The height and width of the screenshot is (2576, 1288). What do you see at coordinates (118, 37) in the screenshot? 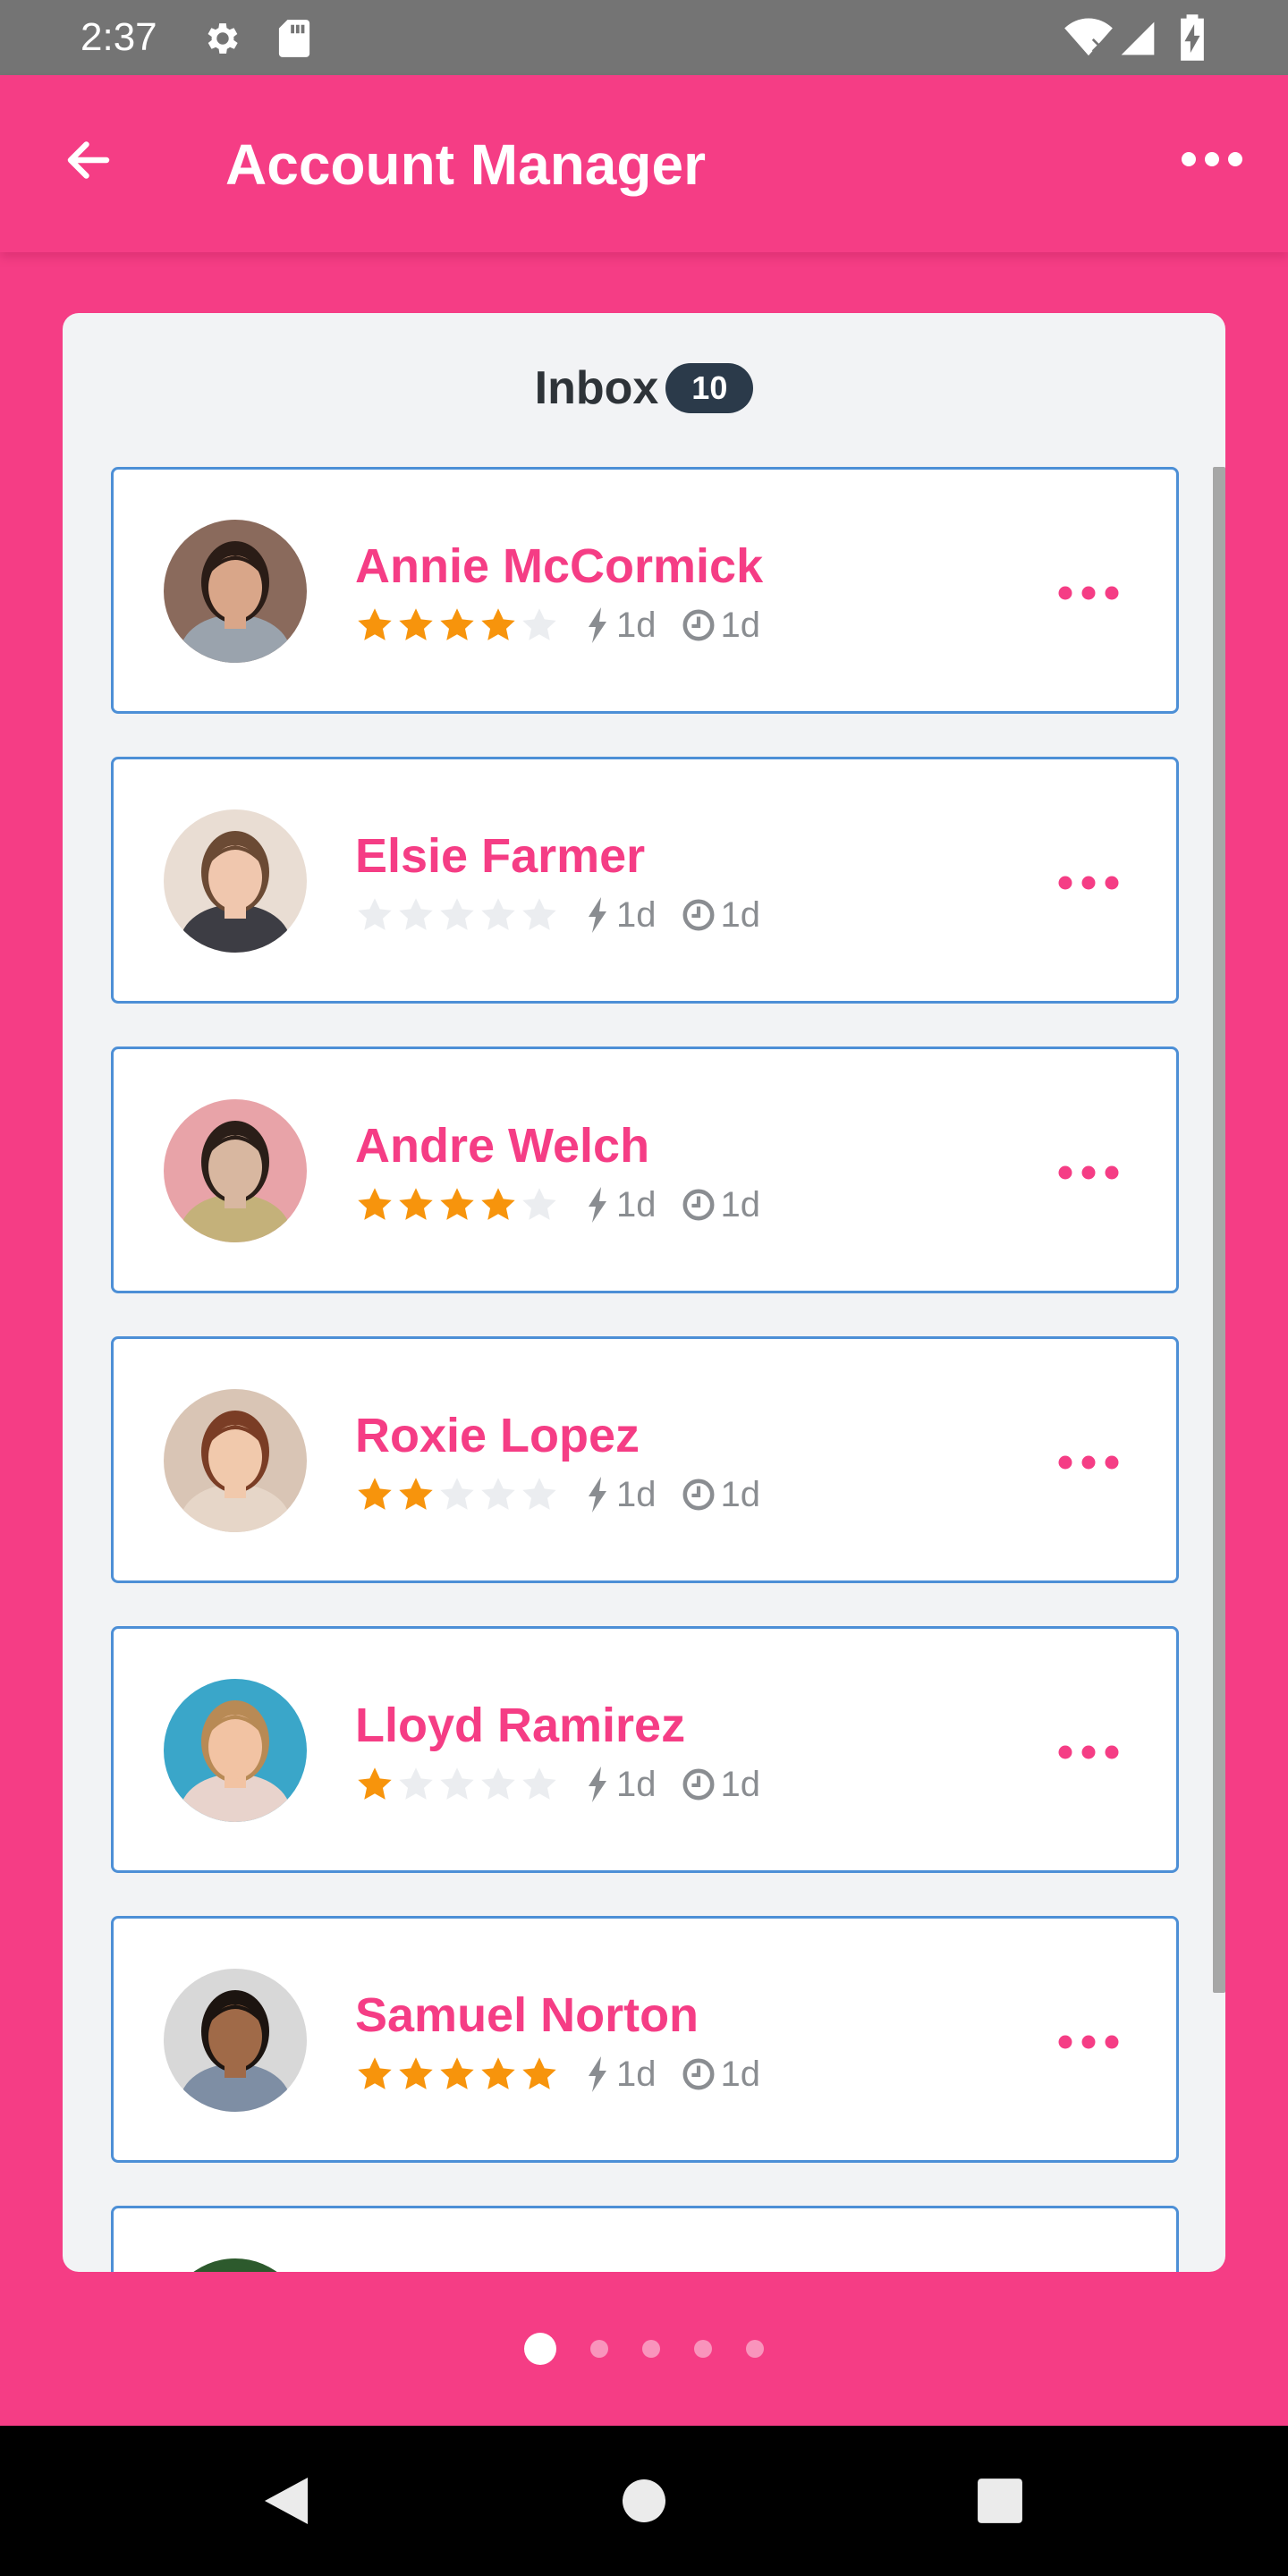
I see `status-time: 2:37` at bounding box center [118, 37].